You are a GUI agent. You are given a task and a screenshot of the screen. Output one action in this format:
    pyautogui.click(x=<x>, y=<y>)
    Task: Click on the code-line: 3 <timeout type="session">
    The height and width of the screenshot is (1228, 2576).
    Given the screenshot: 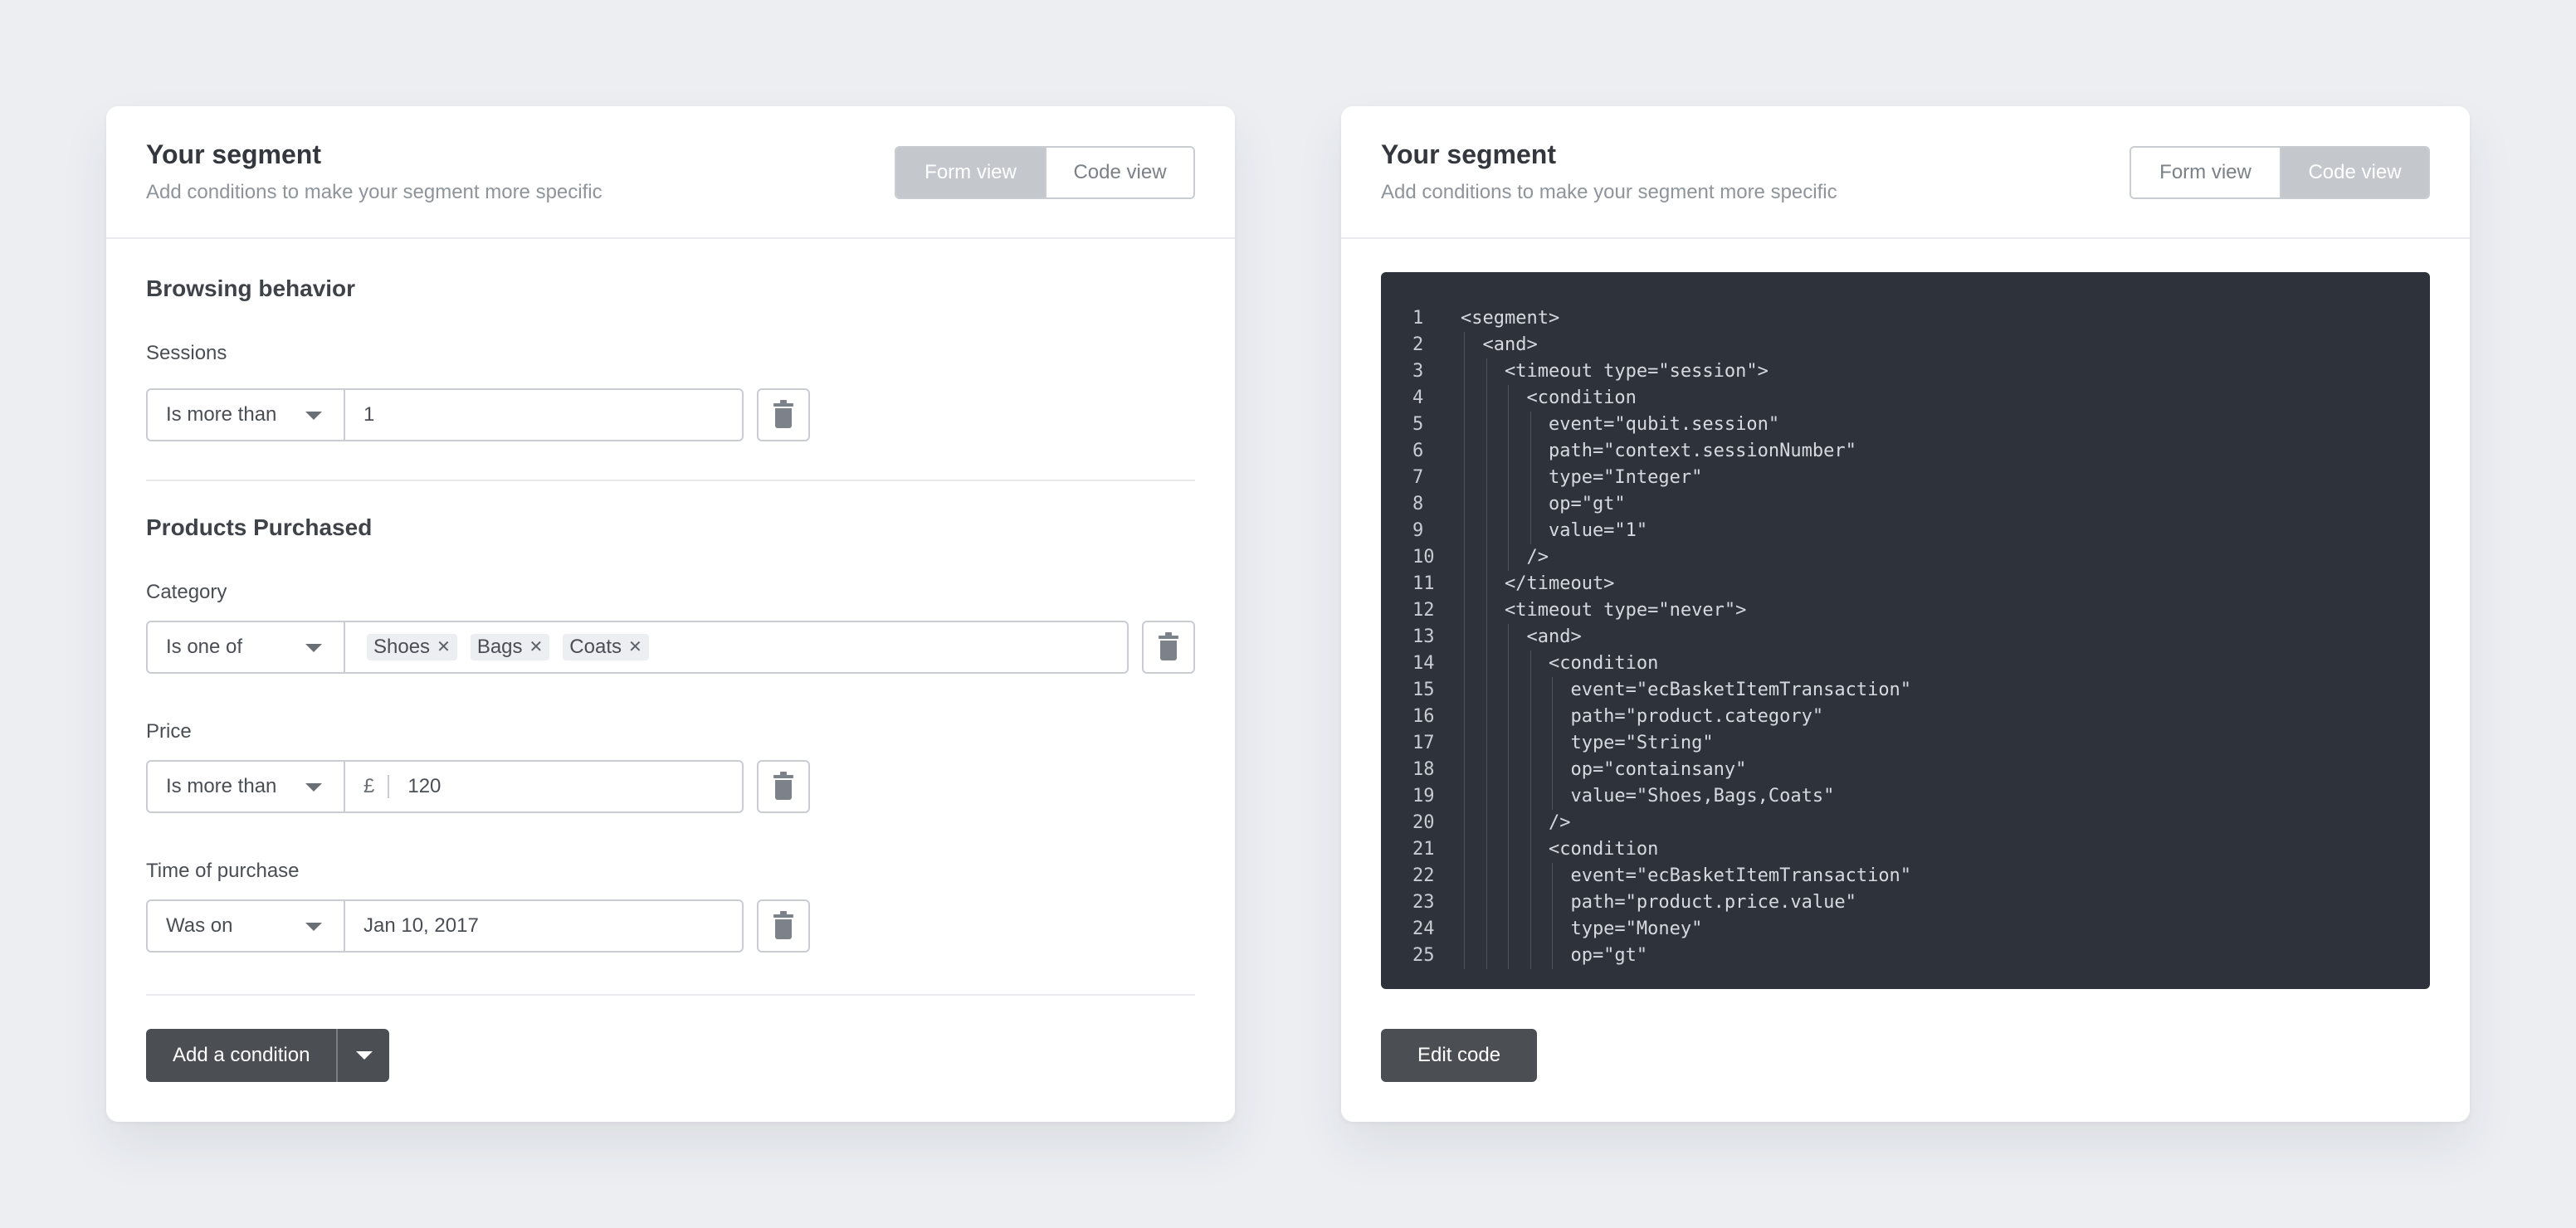 What is the action you would take?
    pyautogui.click(x=1906, y=371)
    